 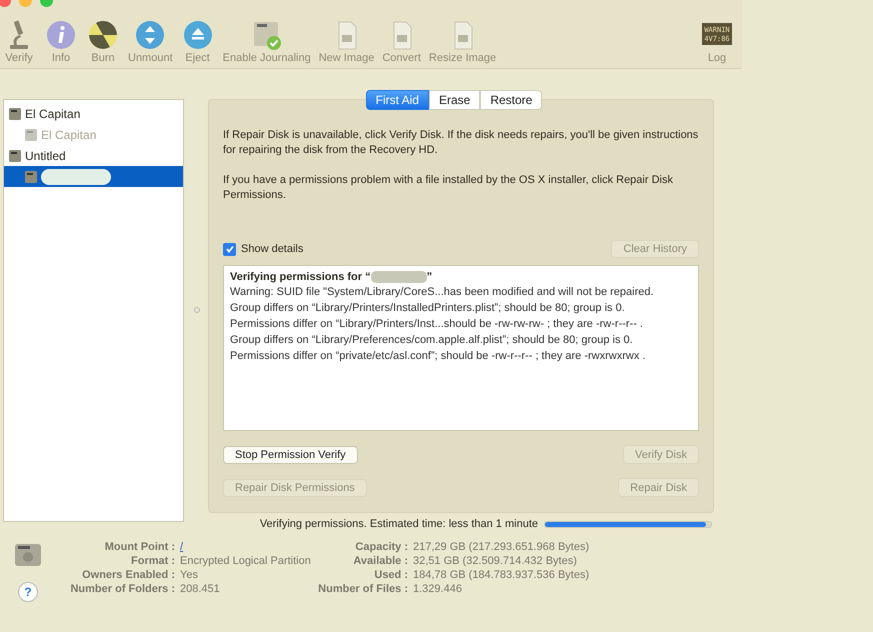 What do you see at coordinates (122, 589) in the screenshot?
I see `info-label: Number of Folders :` at bounding box center [122, 589].